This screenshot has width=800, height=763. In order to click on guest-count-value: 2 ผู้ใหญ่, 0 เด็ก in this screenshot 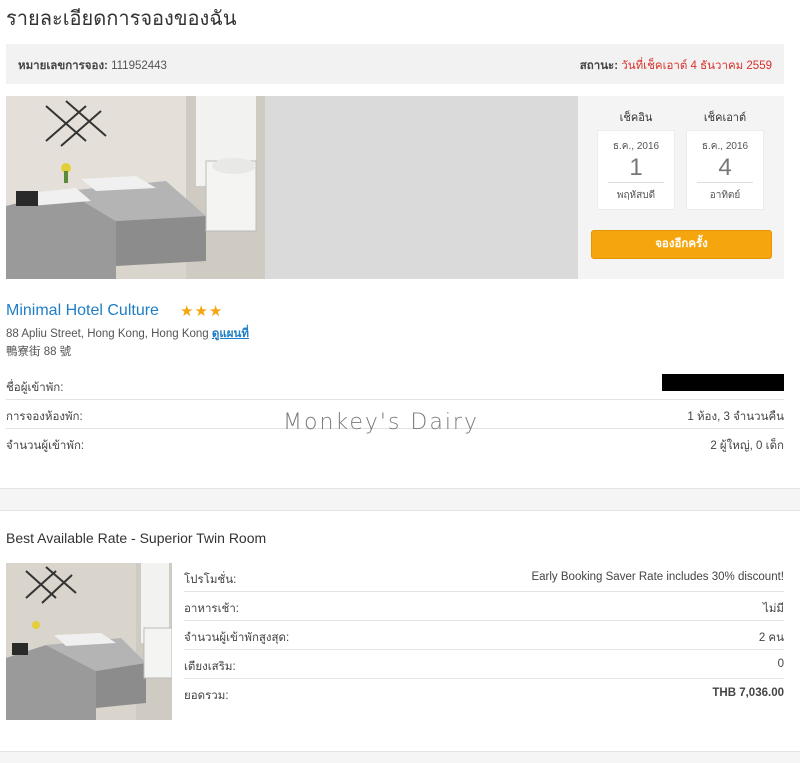, I will do `click(747, 446)`.